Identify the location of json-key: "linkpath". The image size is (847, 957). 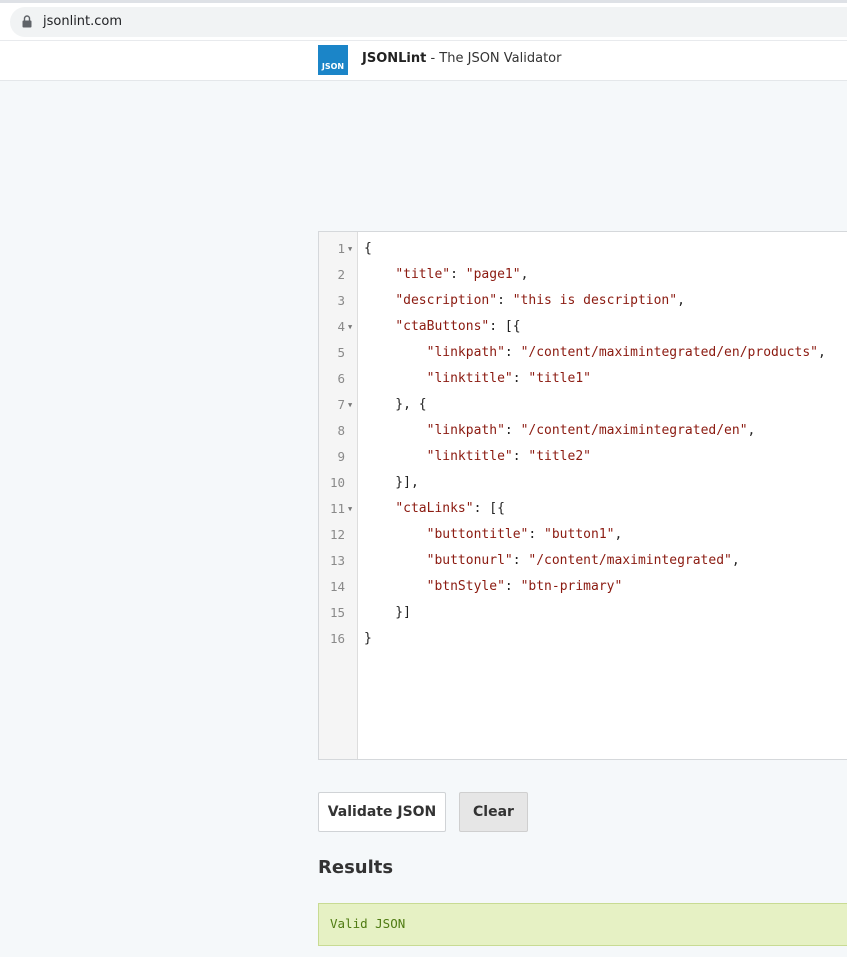
(465, 430).